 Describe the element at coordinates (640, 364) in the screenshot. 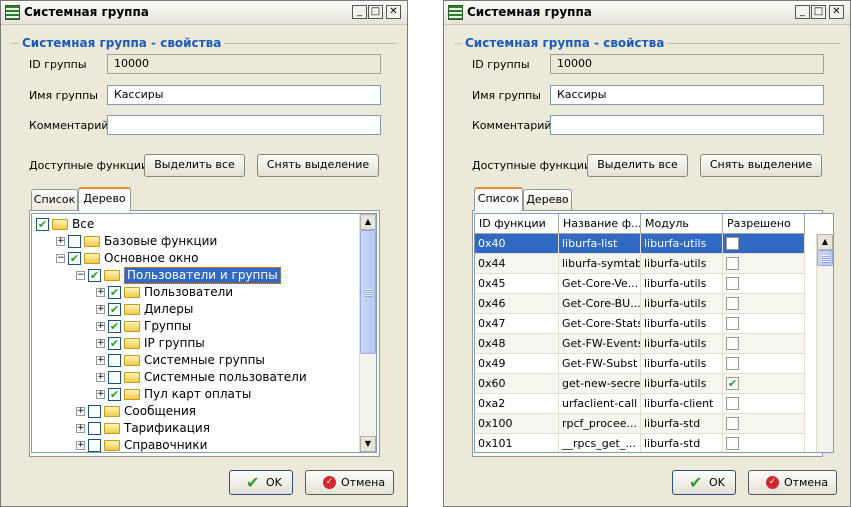

I see `table-row: 0x49 Get-FW-Subst liburfa-utils` at that location.